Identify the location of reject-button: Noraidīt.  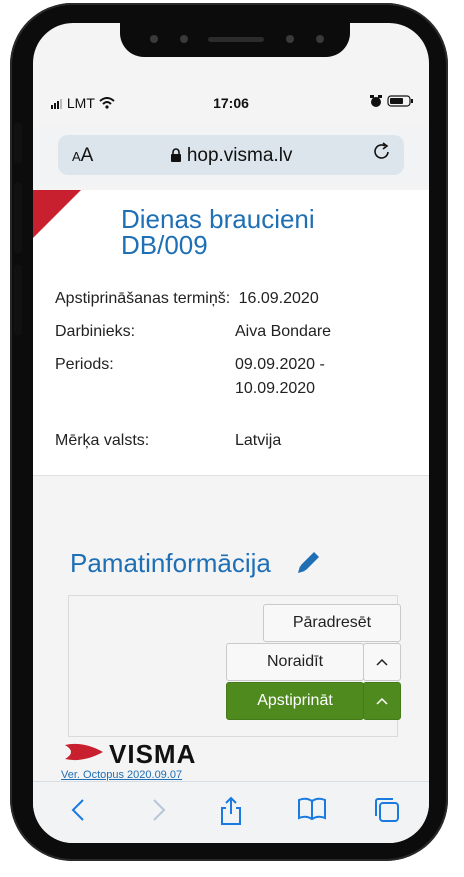
(295, 662).